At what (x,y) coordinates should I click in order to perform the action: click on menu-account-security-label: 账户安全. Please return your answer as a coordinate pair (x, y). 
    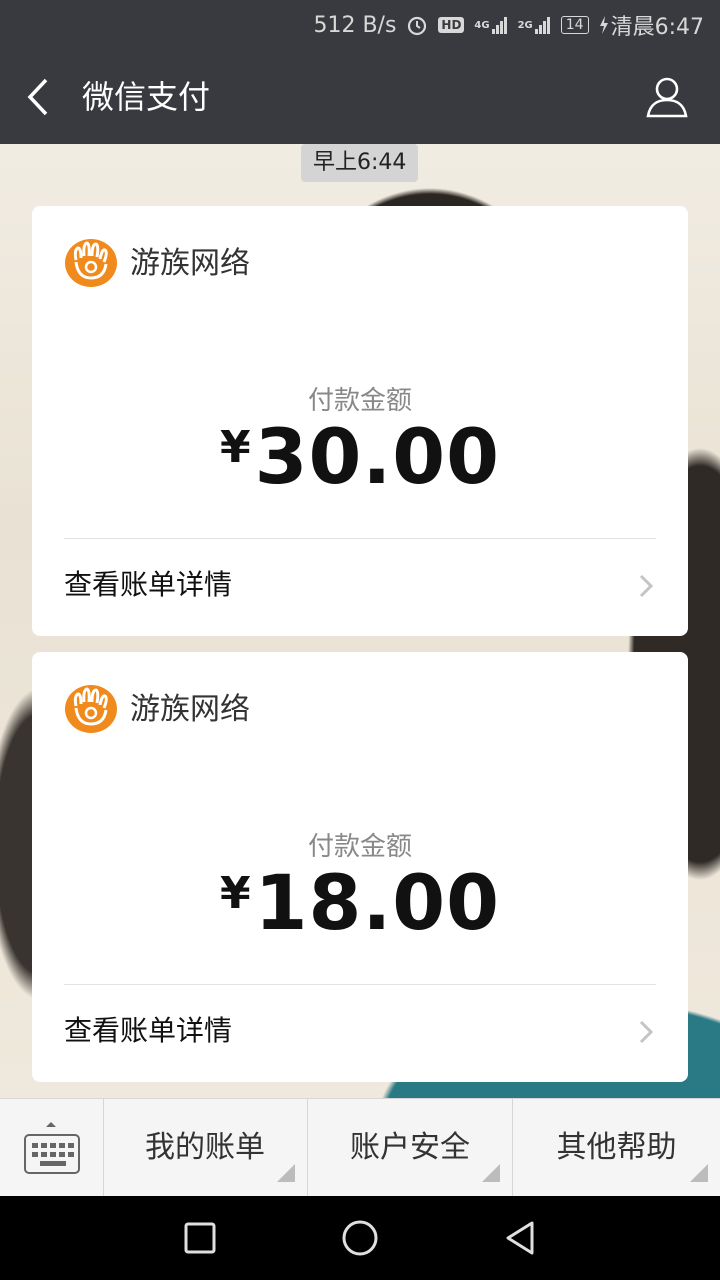
    Looking at the image, I should click on (410, 1147).